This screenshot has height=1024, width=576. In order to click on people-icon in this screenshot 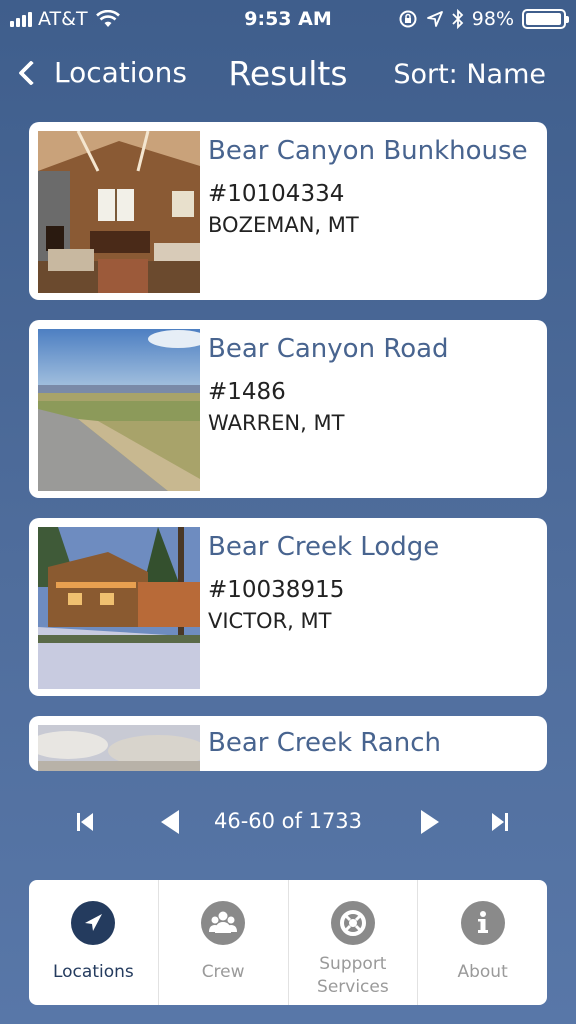, I will do `click(223, 923)`.